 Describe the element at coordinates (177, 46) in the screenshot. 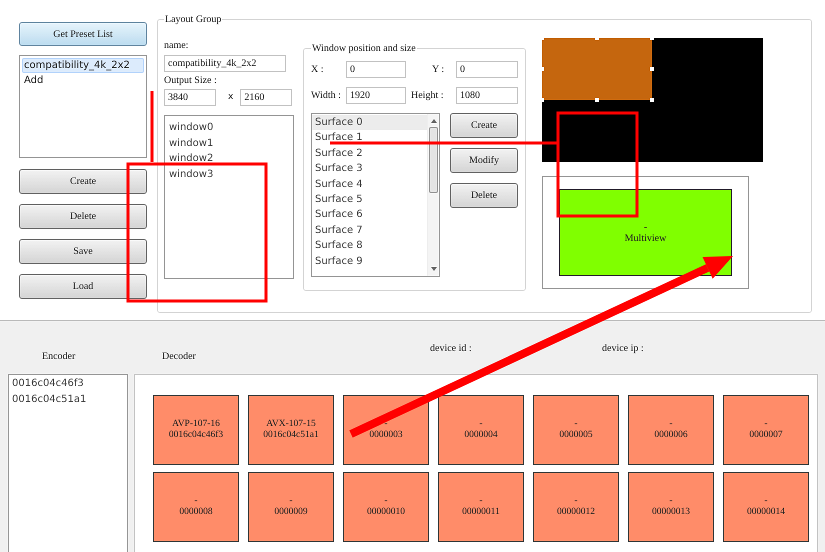

I see `field-label: name:` at that location.